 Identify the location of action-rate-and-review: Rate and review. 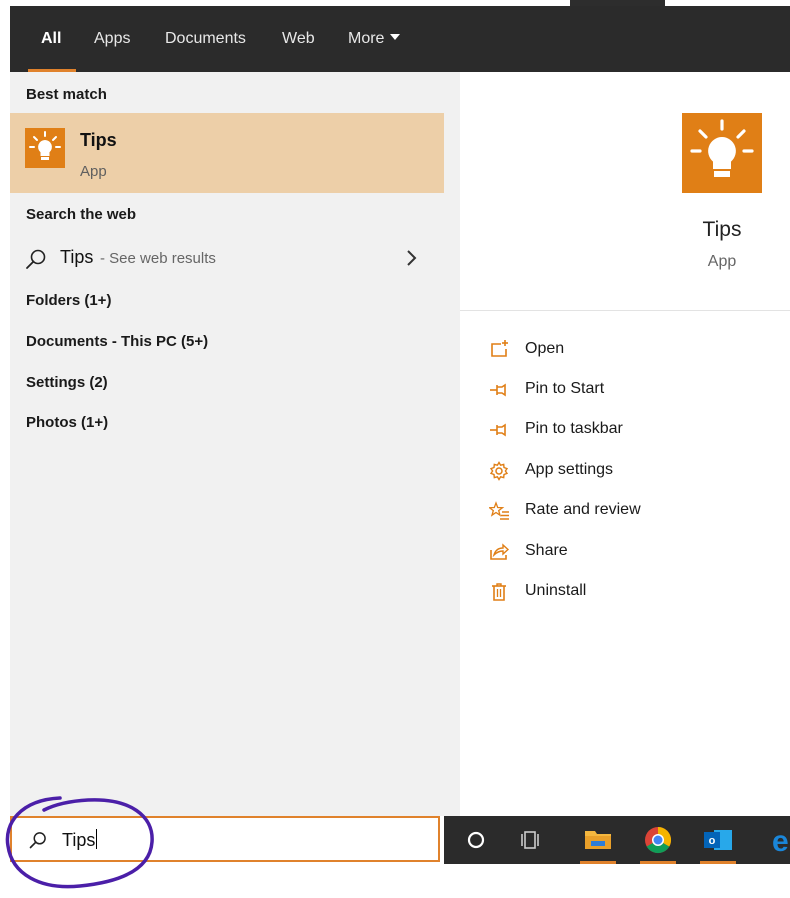
(625, 511).